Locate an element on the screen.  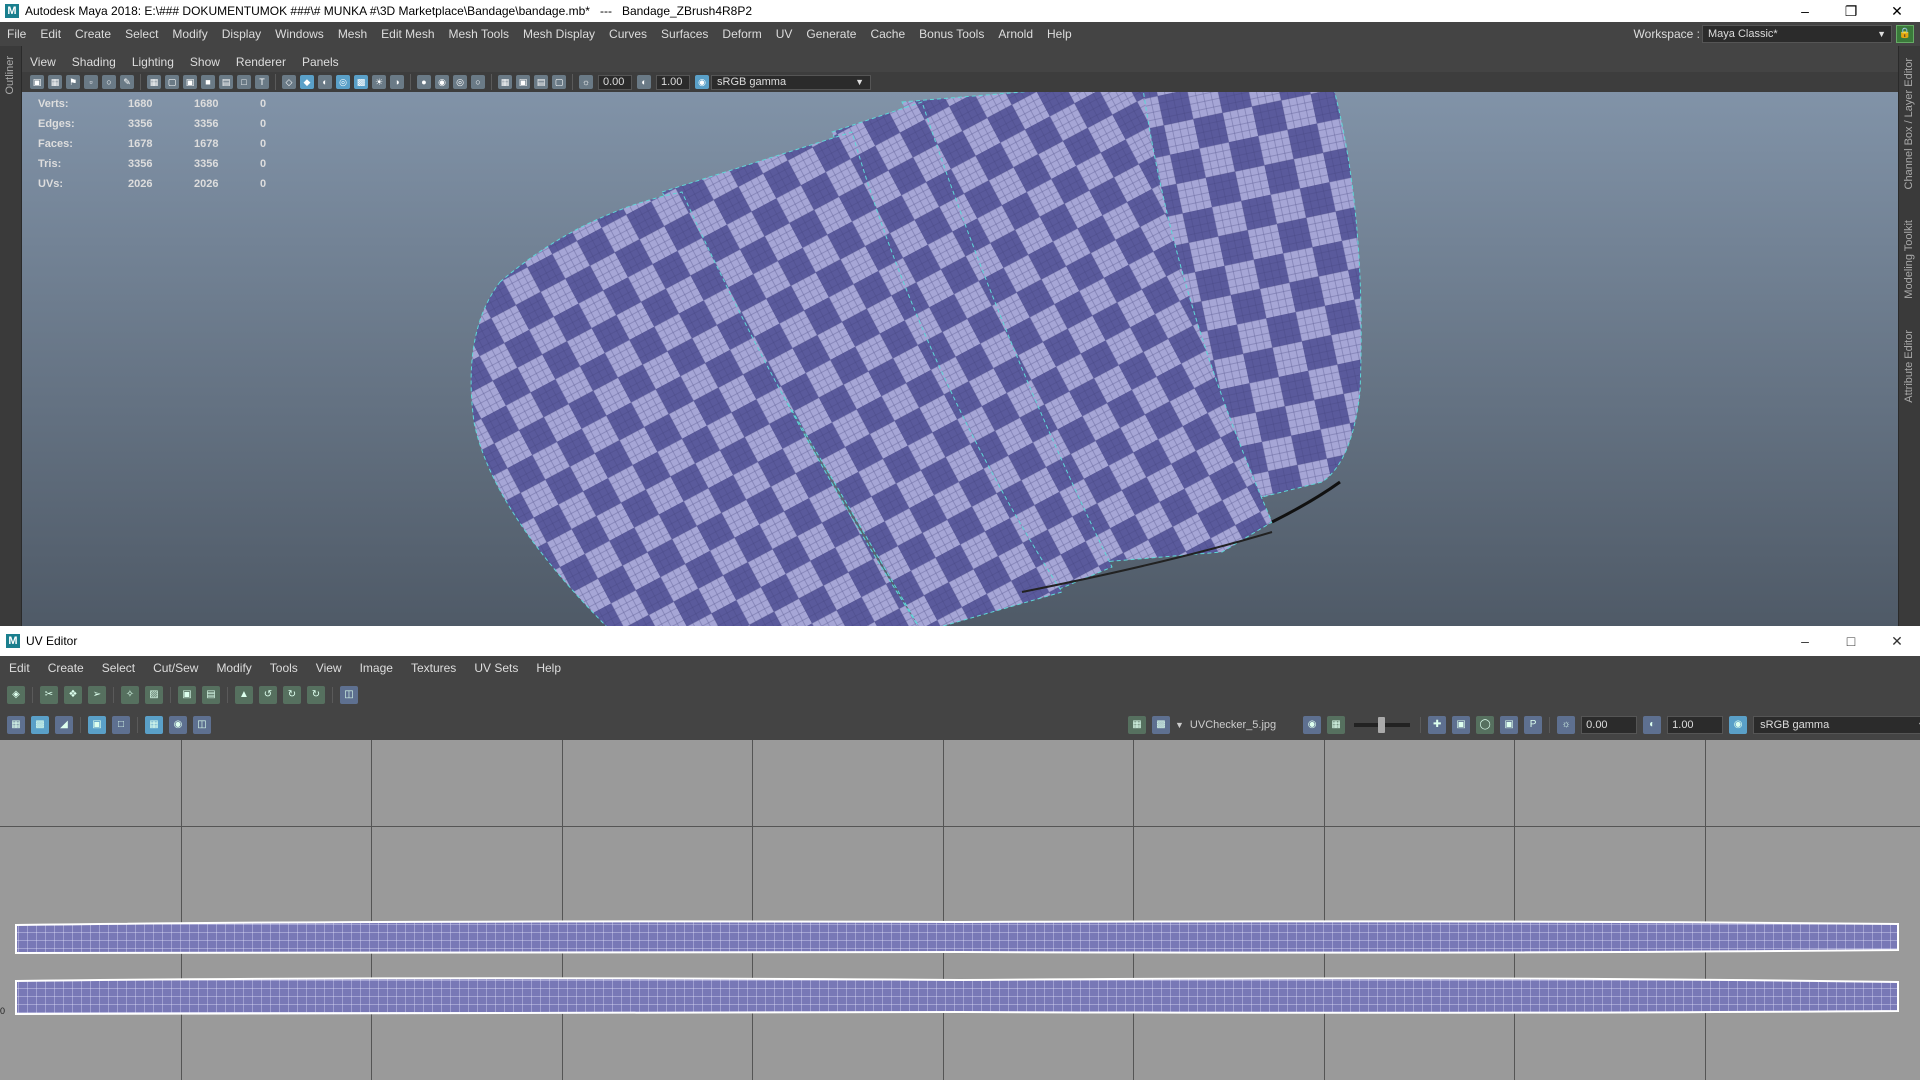
use-all-lights-icon: ☀ is located at coordinates (379, 82).